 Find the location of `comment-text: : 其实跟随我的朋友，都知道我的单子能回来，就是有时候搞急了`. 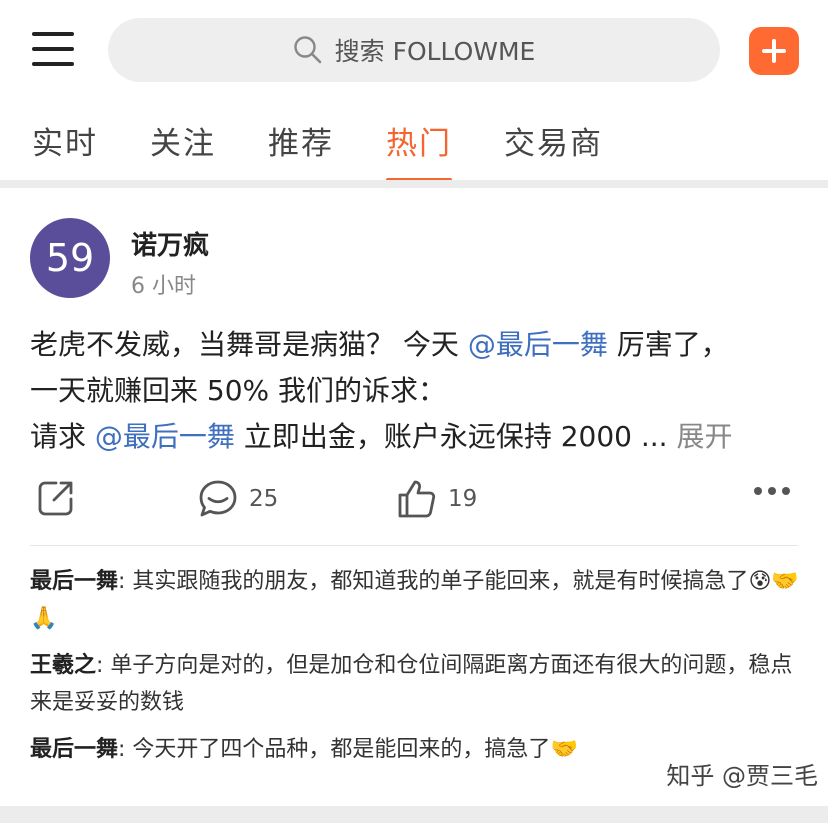

comment-text: : 其实跟随我的朋友，都知道我的单子能回来，就是有时候搞急了 is located at coordinates (433, 581).